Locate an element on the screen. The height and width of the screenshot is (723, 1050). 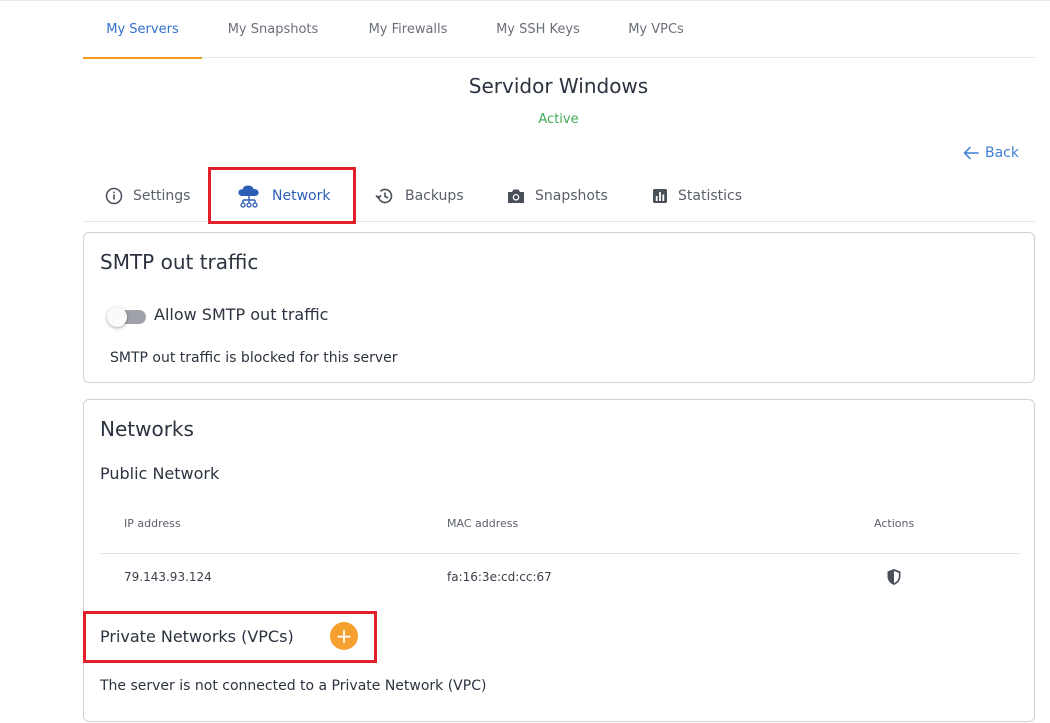
column-actions: Actions is located at coordinates (894, 523).